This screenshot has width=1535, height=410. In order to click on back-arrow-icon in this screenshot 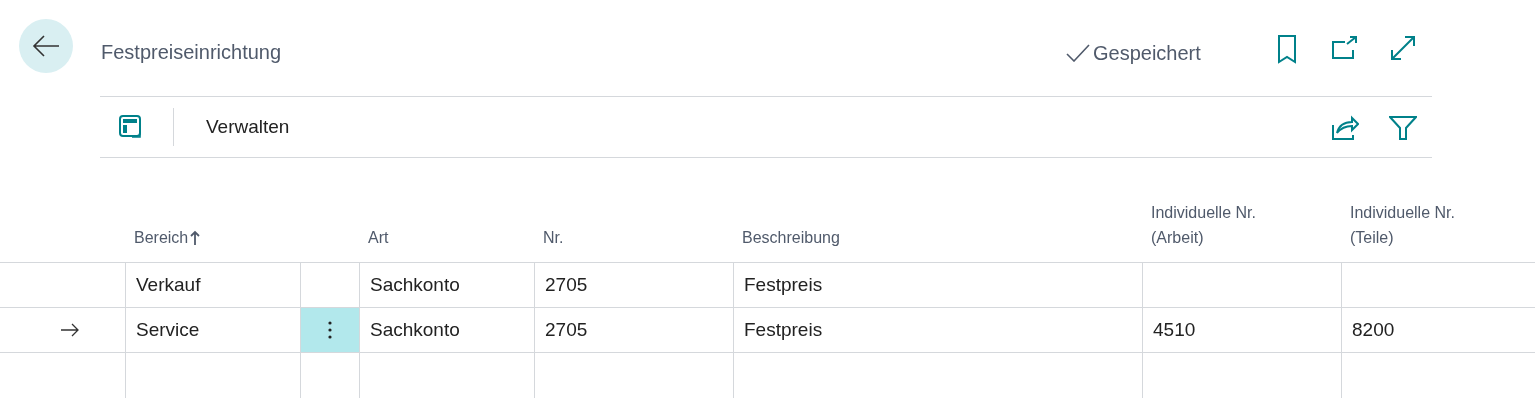, I will do `click(46, 46)`.